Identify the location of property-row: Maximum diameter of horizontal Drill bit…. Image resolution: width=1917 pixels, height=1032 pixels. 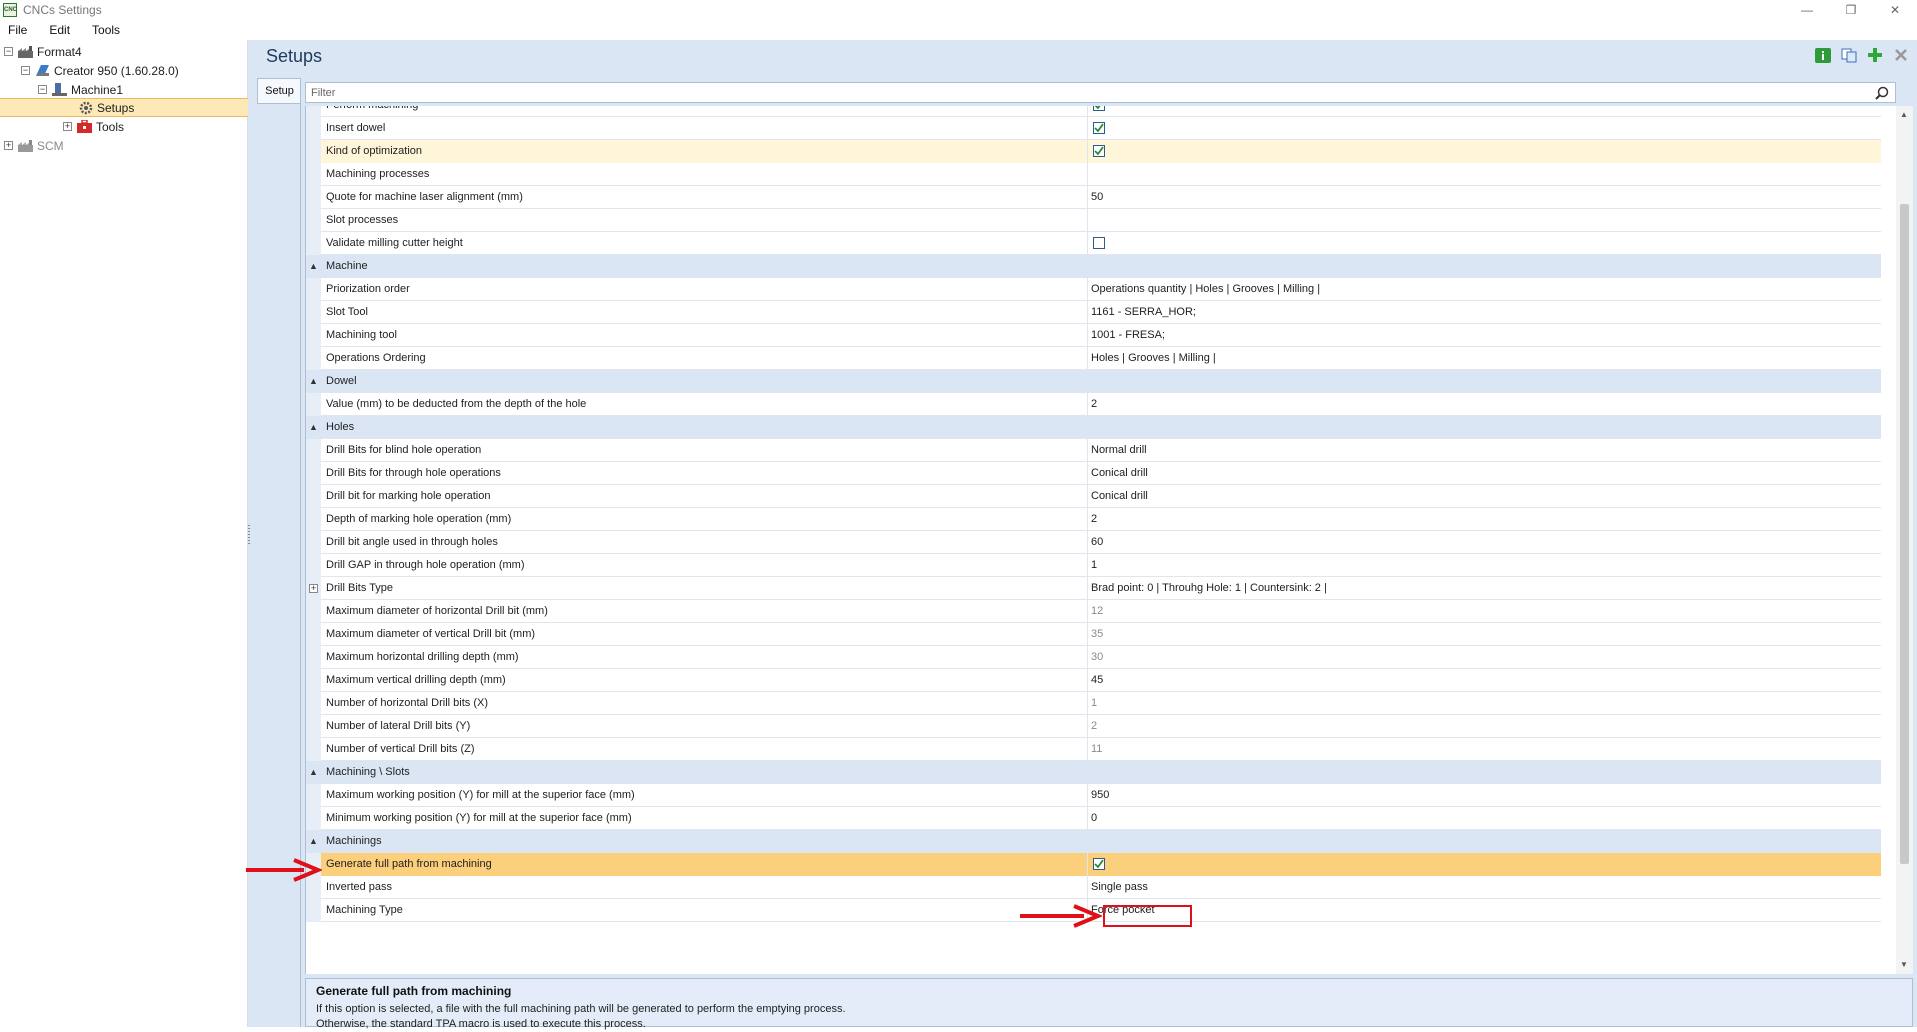
(1093, 611).